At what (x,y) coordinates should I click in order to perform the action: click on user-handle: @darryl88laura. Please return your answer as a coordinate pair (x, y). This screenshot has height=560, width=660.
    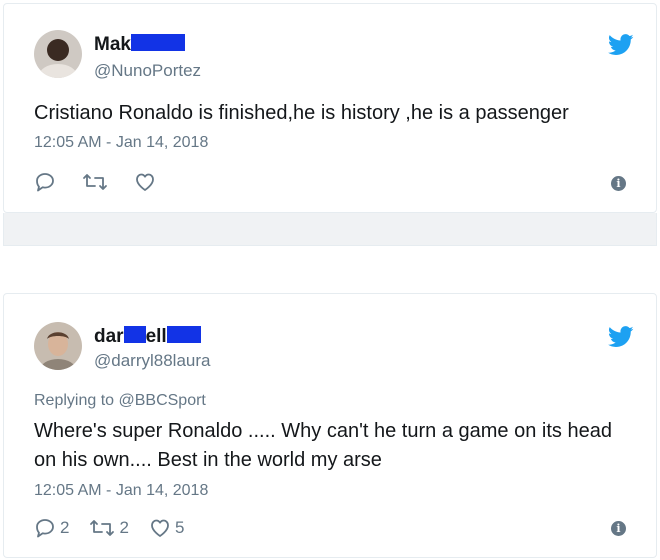
    Looking at the image, I should click on (152, 361).